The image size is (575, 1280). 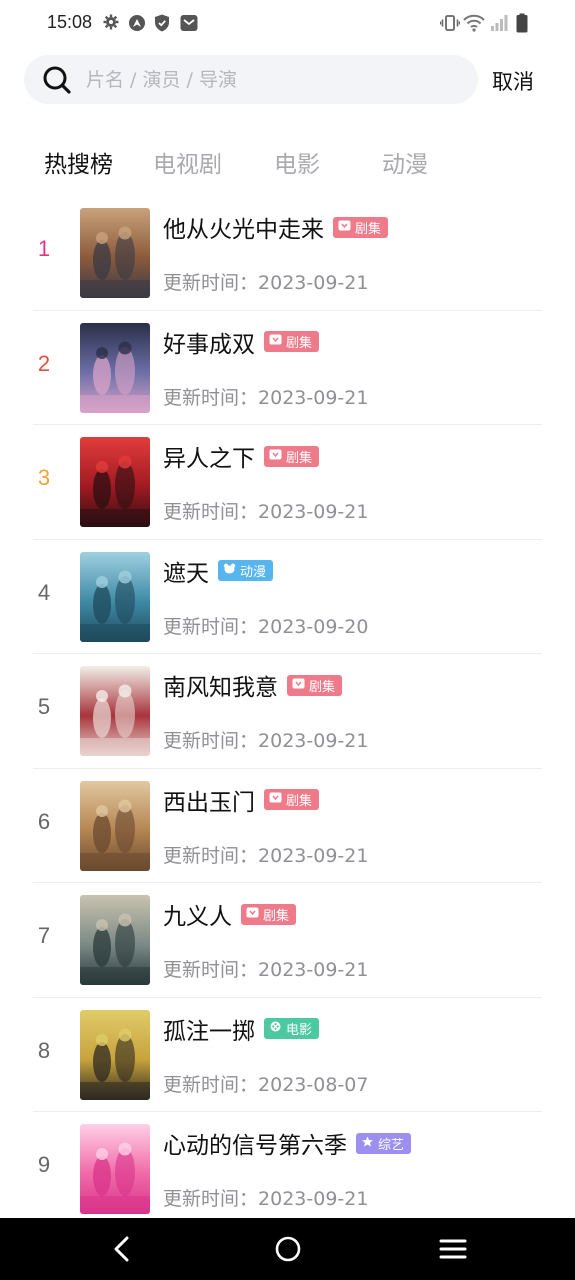 What do you see at coordinates (287, 826) in the screenshot?
I see `list-item: 6 西出玉门 剧集更新时间：2023-09-21` at bounding box center [287, 826].